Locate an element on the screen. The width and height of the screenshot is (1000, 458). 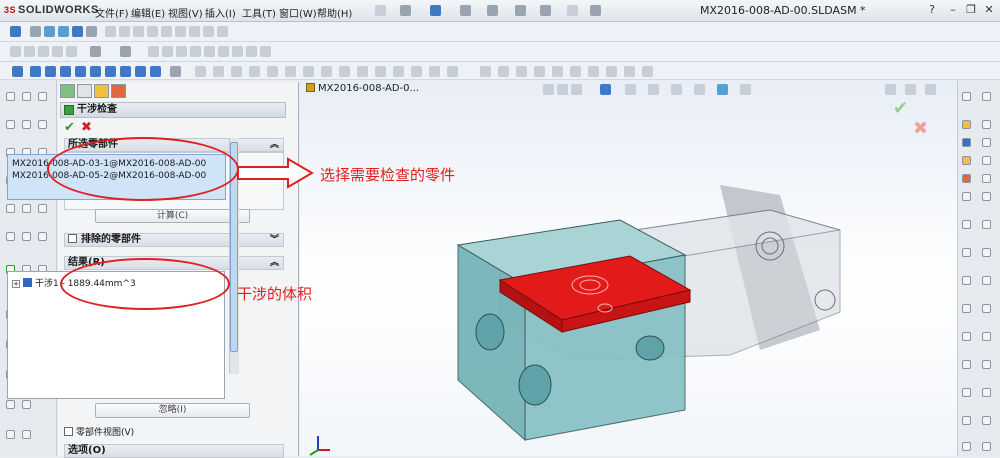
expand-icon: ︾ is located at coordinates (274, 240).